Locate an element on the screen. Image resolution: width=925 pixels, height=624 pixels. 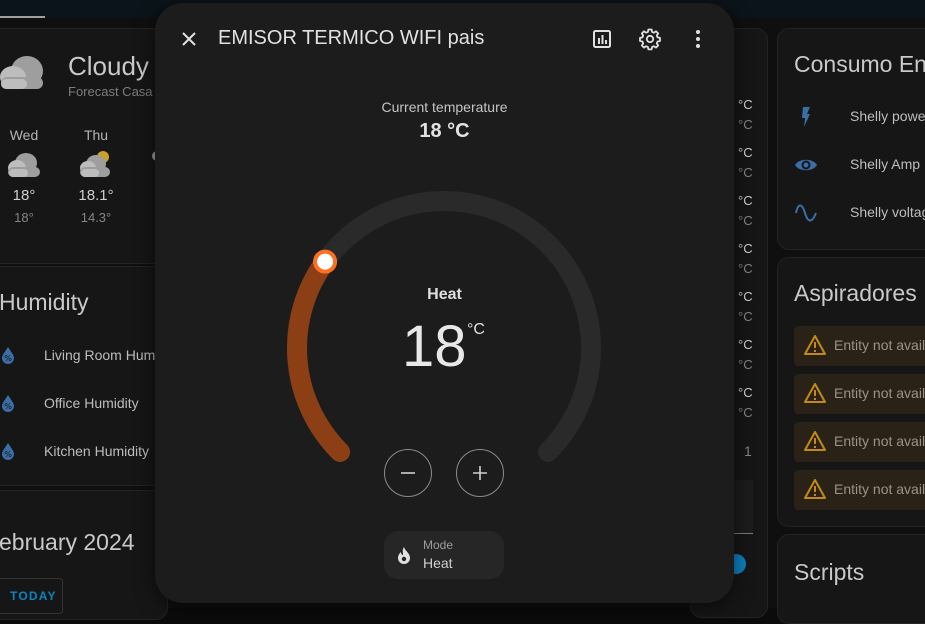
humidity-label: Kitchen Humidity is located at coordinates (97, 451).